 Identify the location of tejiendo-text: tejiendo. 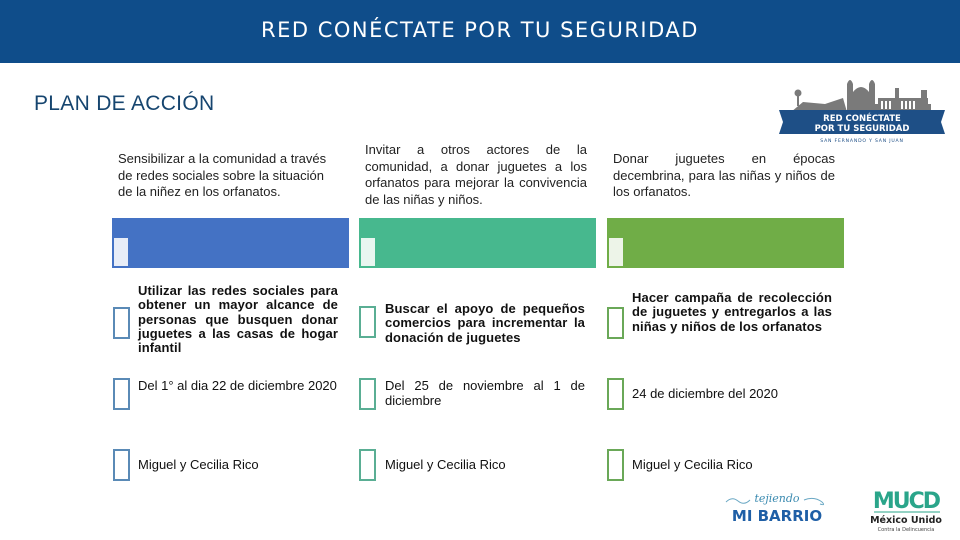
(776, 498).